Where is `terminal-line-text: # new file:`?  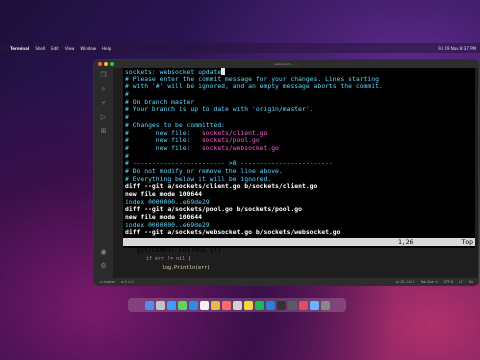
terminal-line-text: # new file: is located at coordinates (163, 147).